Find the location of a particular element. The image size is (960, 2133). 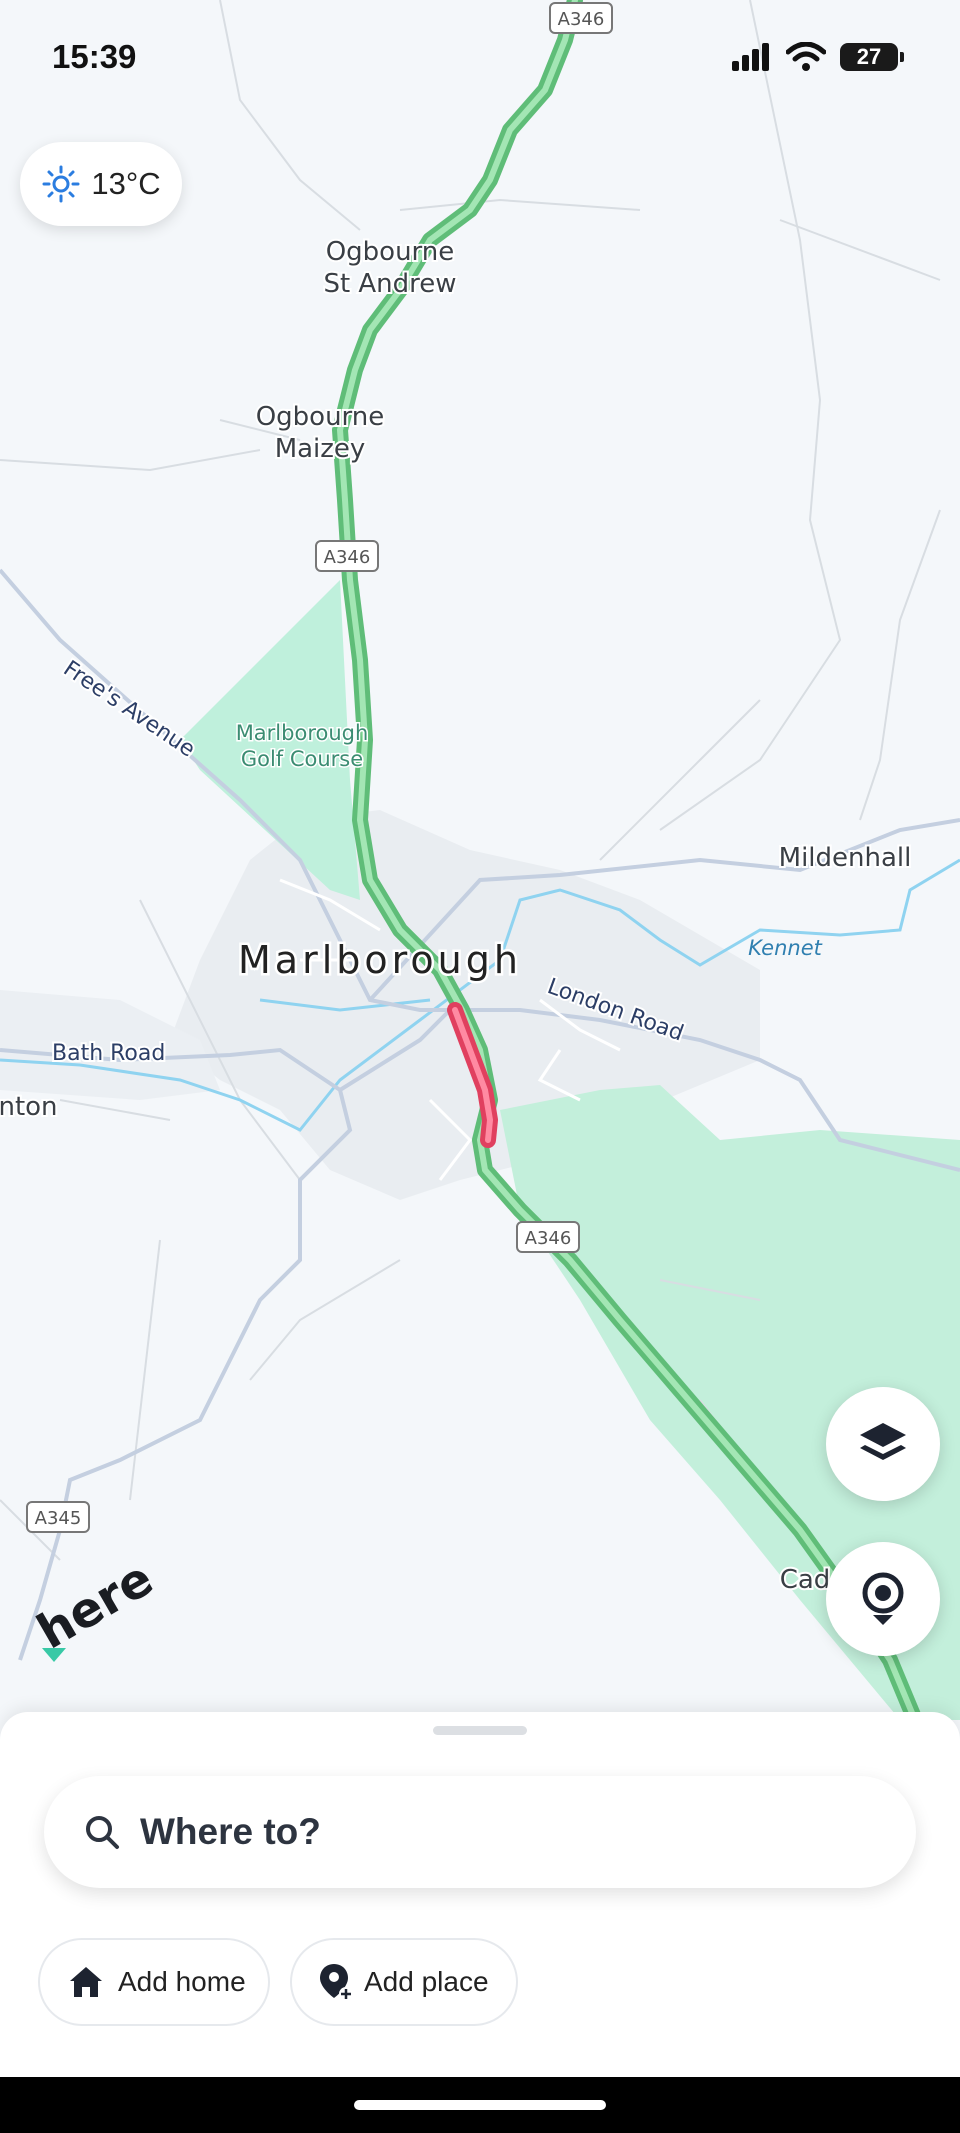

home-indicator is located at coordinates (480, 2105).